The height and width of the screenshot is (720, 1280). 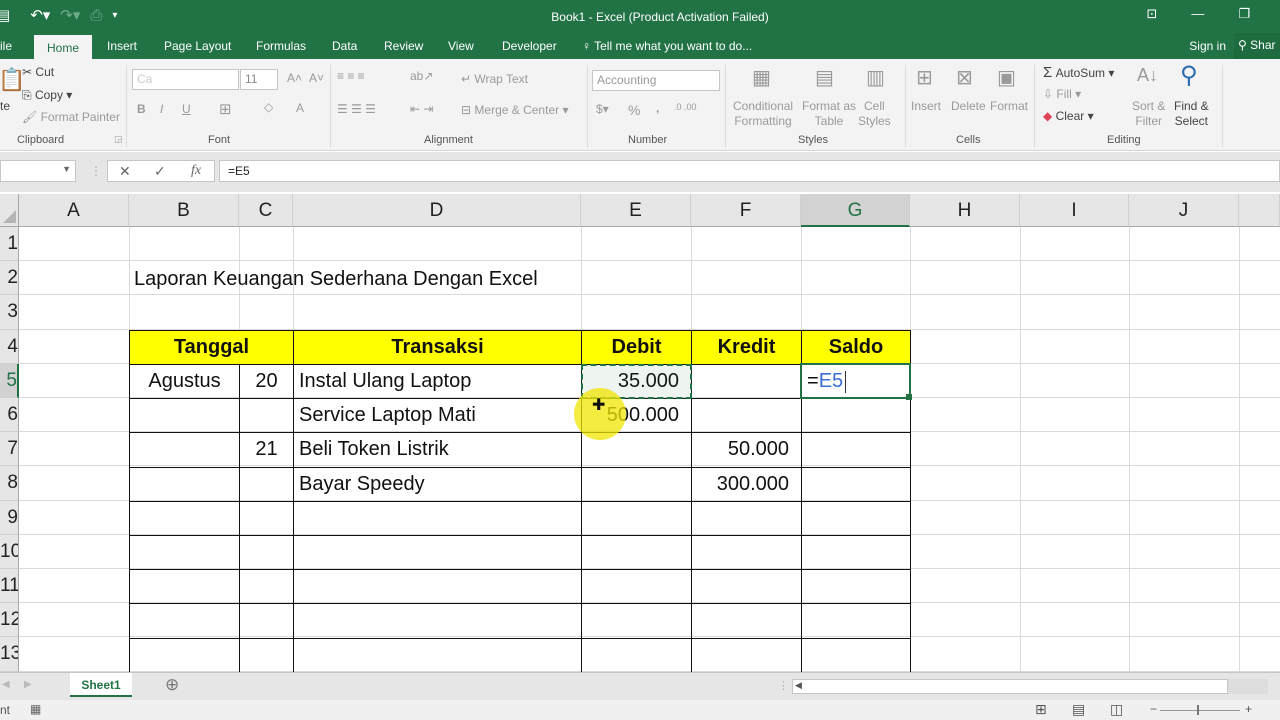 What do you see at coordinates (749, 171) in the screenshot?
I see `formula-input: =E5` at bounding box center [749, 171].